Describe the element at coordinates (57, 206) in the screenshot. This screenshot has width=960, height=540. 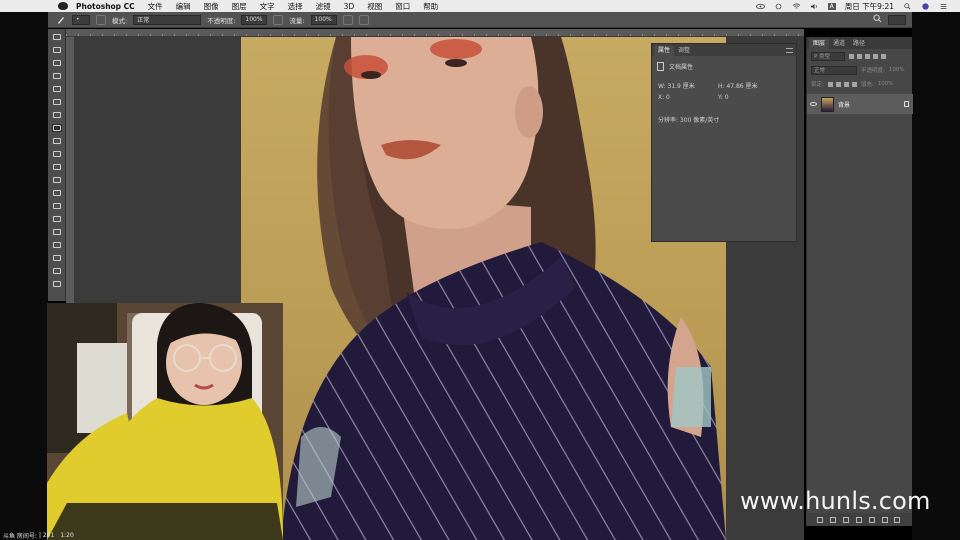
I see `dodge-tool-icon` at that location.